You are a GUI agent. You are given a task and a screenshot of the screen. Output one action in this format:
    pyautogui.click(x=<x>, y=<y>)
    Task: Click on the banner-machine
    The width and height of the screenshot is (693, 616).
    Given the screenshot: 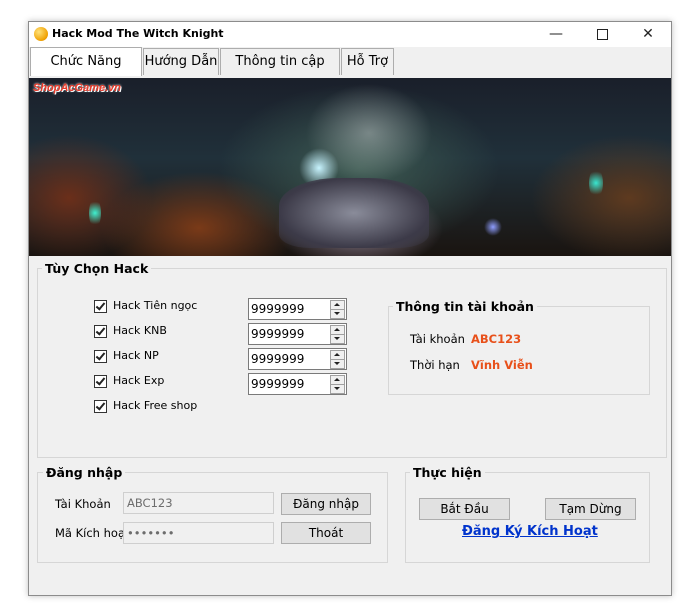 What is the action you would take?
    pyautogui.click(x=354, y=213)
    